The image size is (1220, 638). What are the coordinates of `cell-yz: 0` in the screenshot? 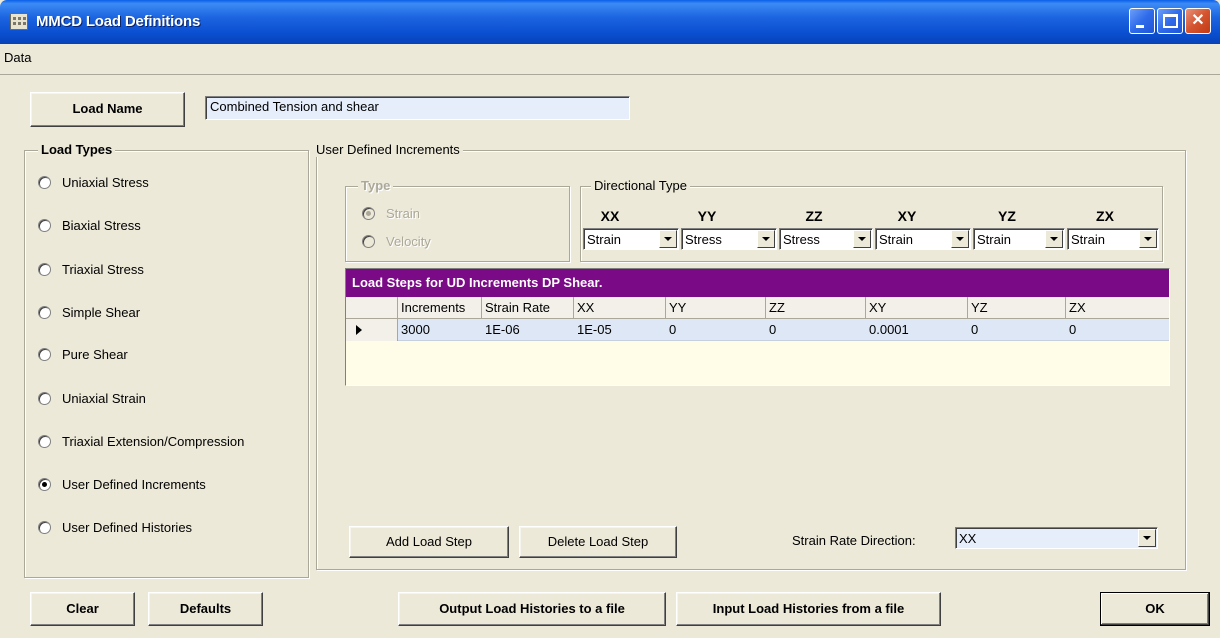 It's located at (1017, 330).